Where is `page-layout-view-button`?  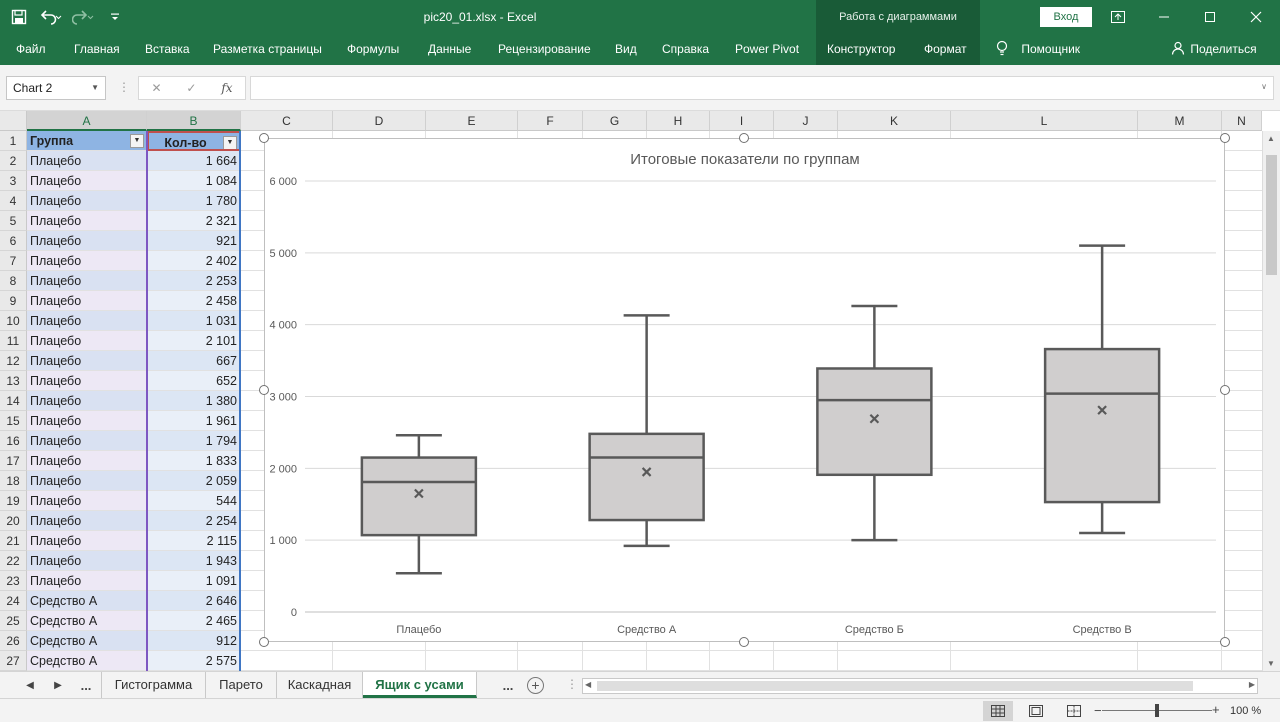 page-layout-view-button is located at coordinates (1036, 711).